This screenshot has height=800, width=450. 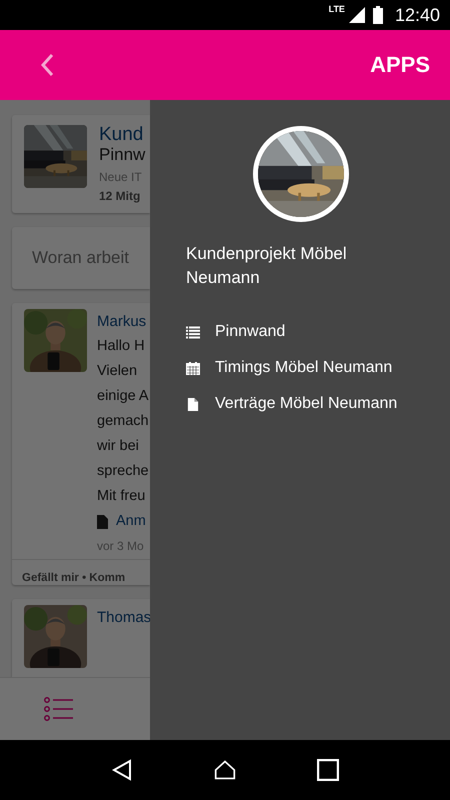 What do you see at coordinates (193, 332) in the screenshot?
I see `list-icon` at bounding box center [193, 332].